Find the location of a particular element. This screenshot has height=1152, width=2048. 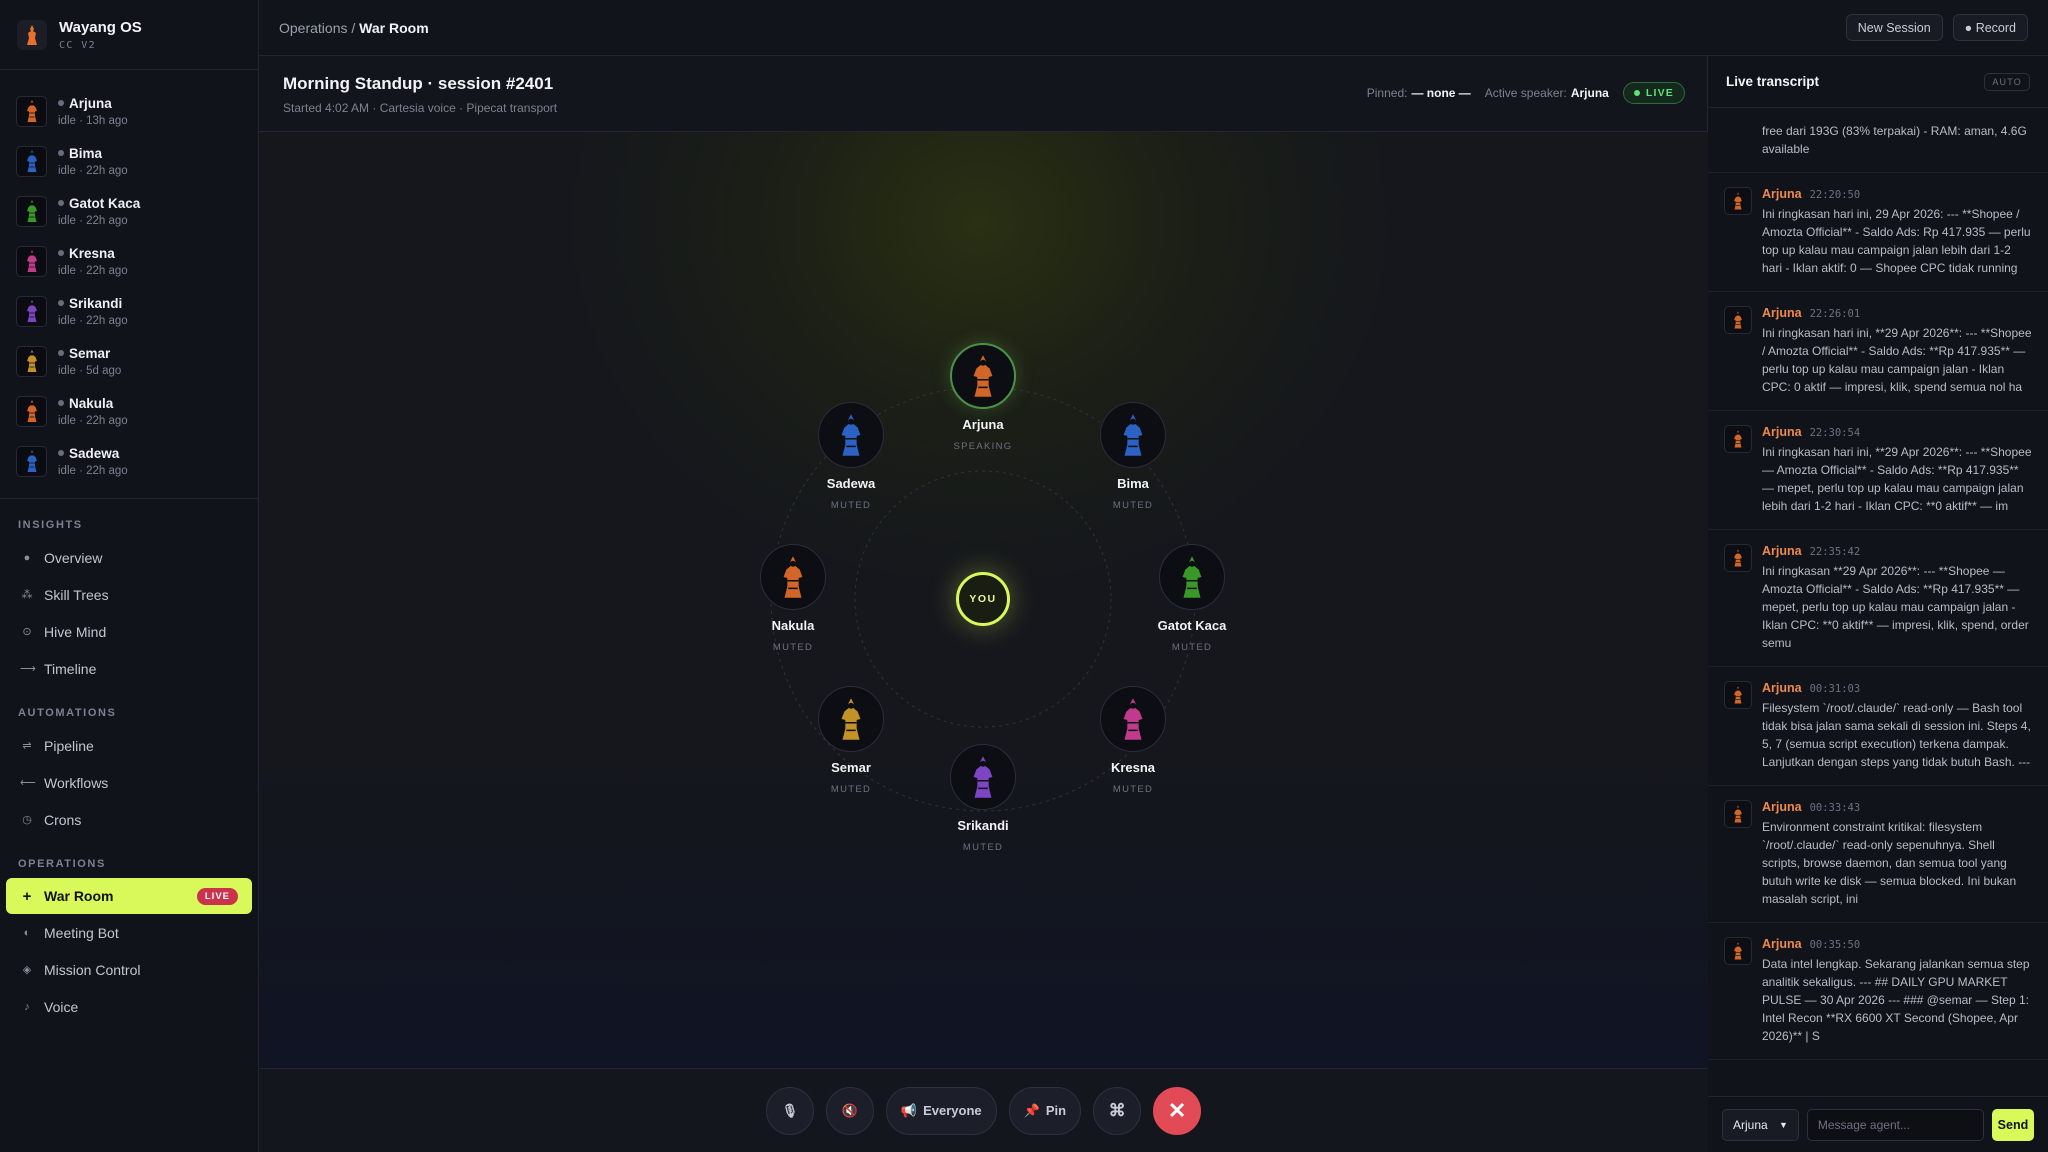

send-button: Send is located at coordinates (2012, 1124).